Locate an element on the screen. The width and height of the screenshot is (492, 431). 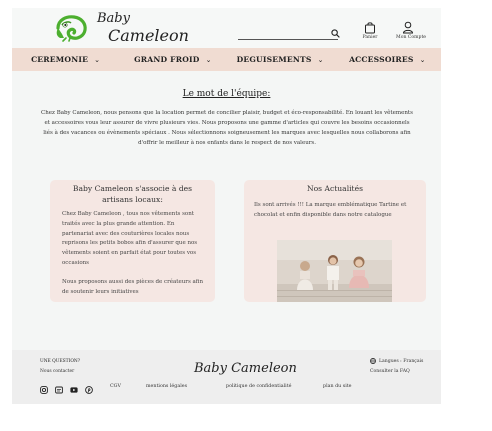
contact-link: Nous contacter is located at coordinates (57, 371).